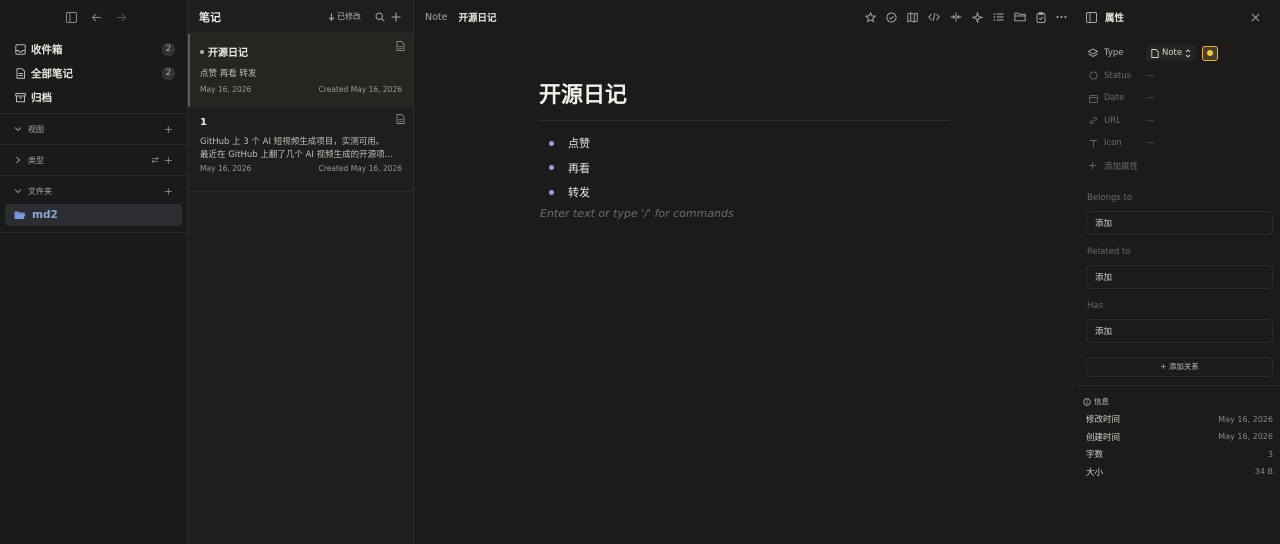 Image resolution: width=1280 pixels, height=544 pixels. I want to click on sort-label: 已修改, so click(349, 16).